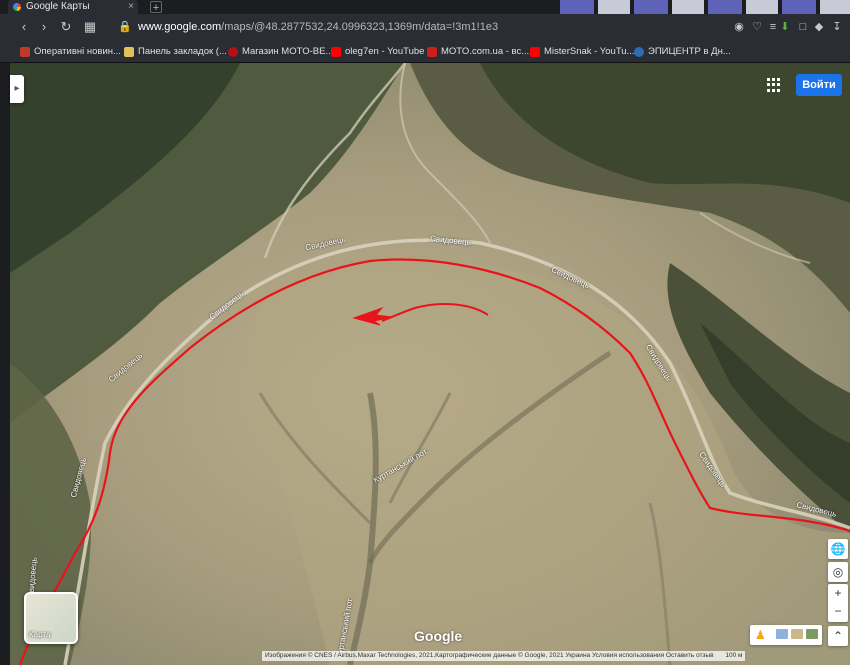 This screenshot has width=850, height=665. I want to click on window-decoration, so click(705, 7).